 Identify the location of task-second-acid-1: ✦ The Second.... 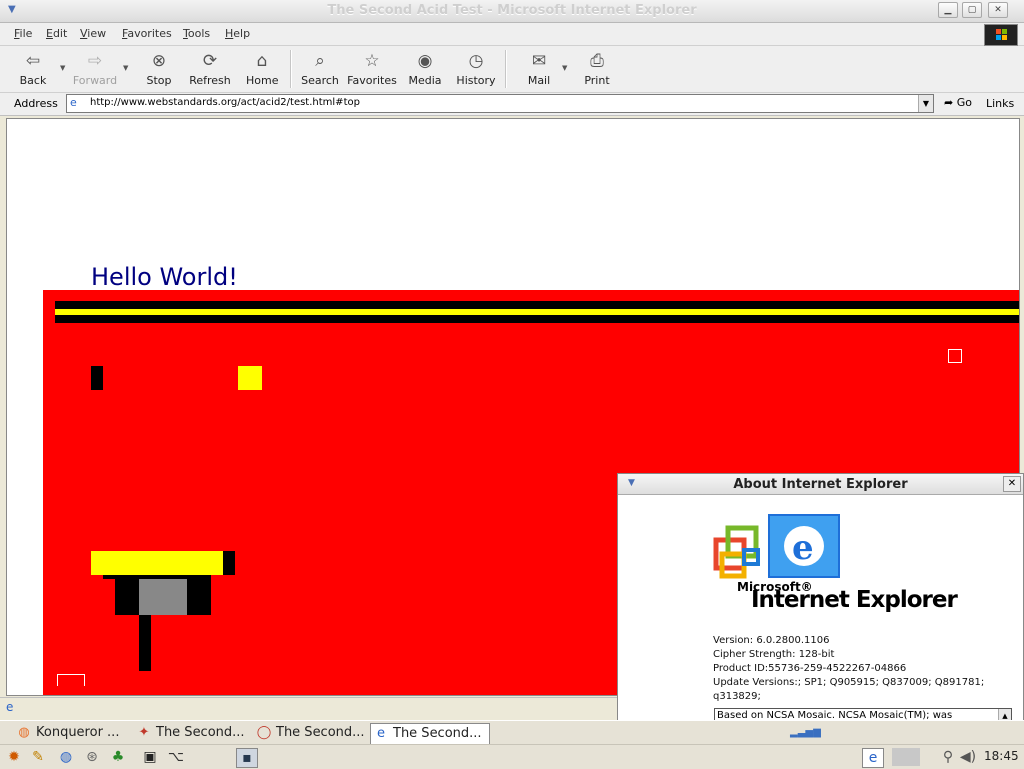
(200, 733).